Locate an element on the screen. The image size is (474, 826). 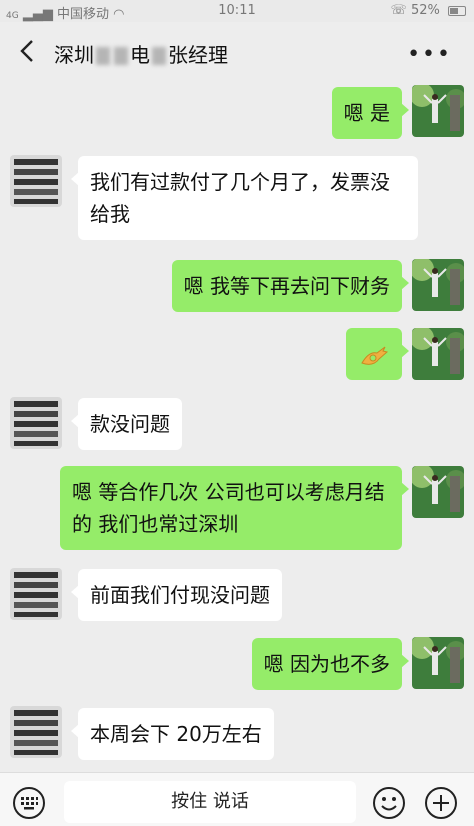
message-bubble-incoming: 本周会下 20万左右 is located at coordinates (172, 734).